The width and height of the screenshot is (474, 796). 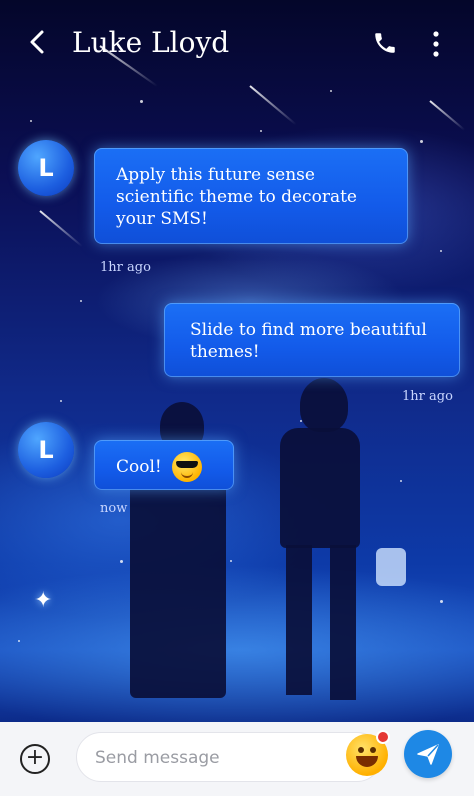 What do you see at coordinates (299, 620) in the screenshot?
I see `figure-leg-right-a` at bounding box center [299, 620].